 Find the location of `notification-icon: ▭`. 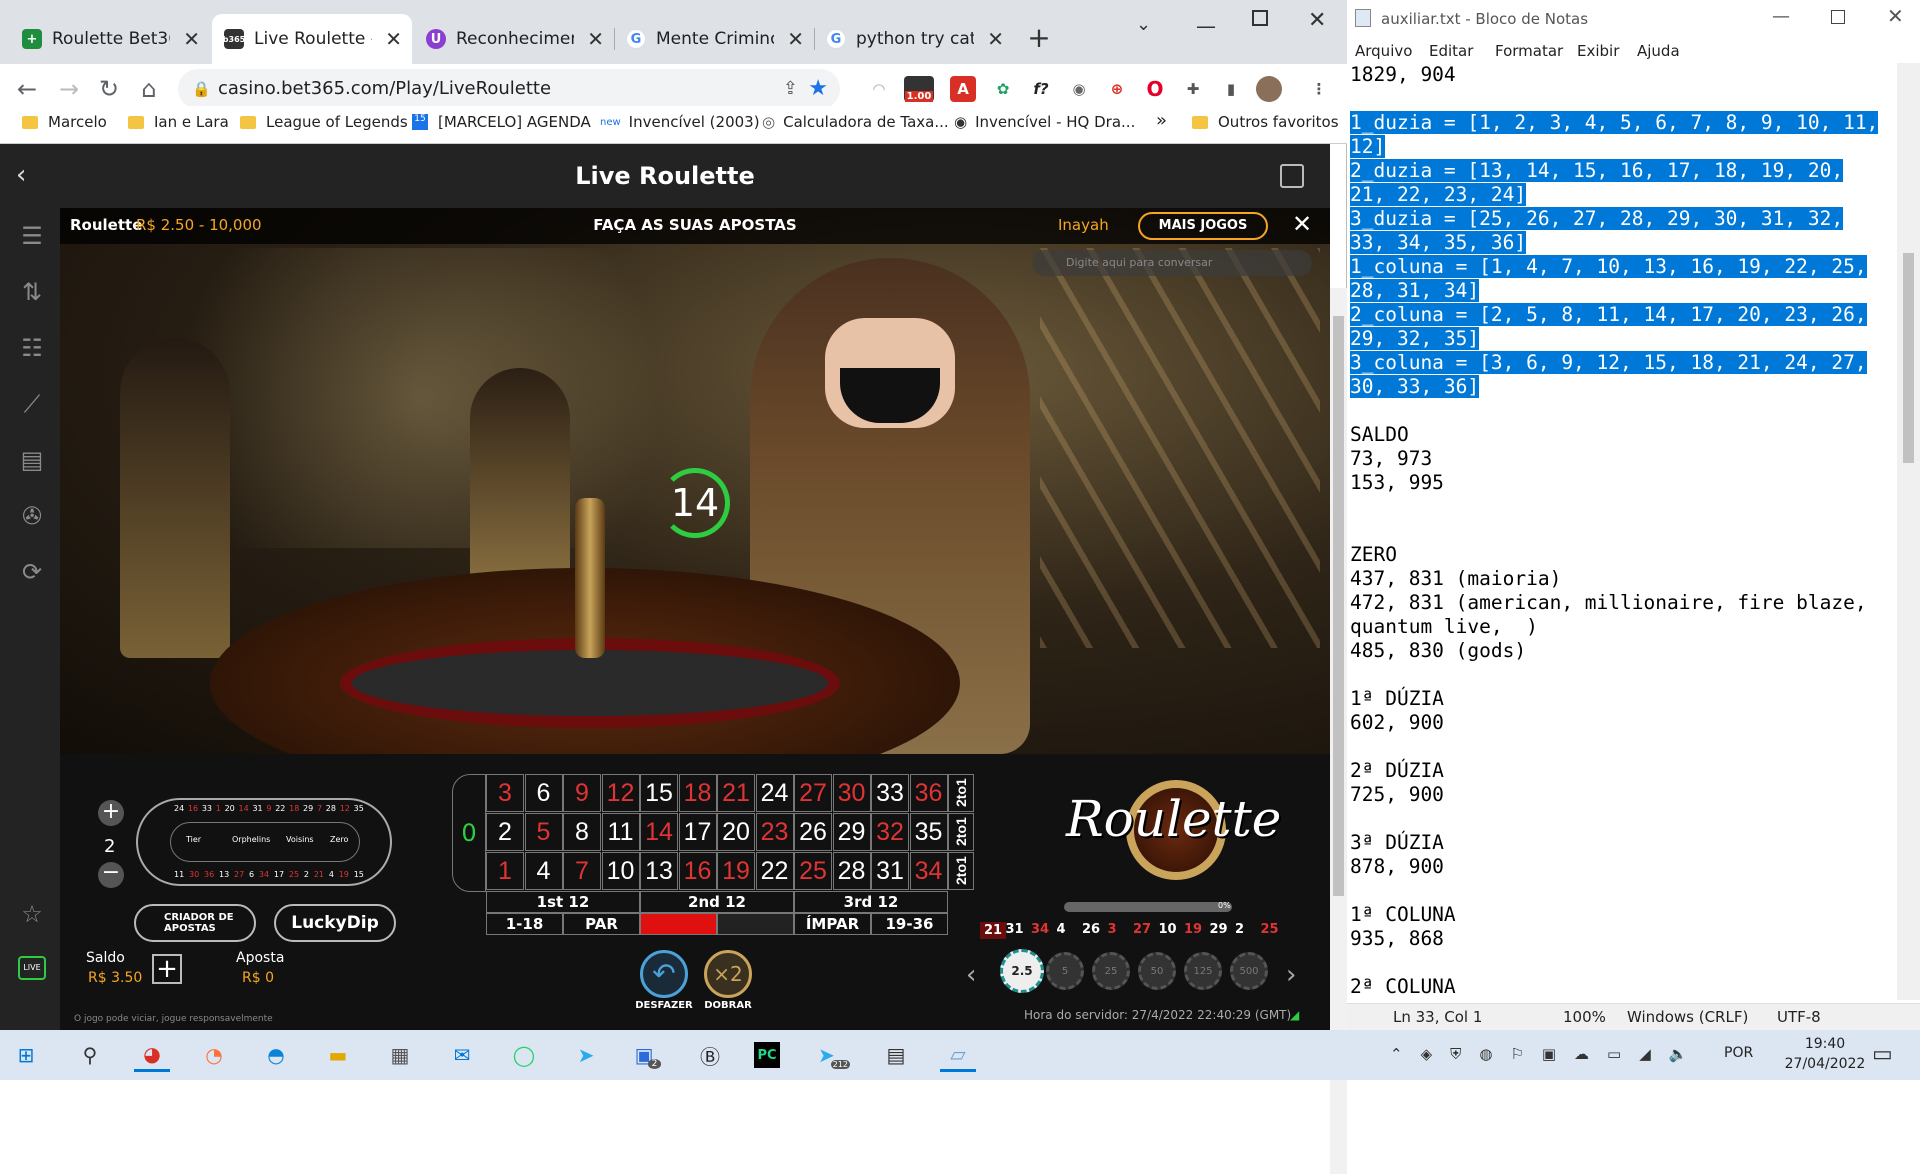

notification-icon: ▭ is located at coordinates (1882, 1054).